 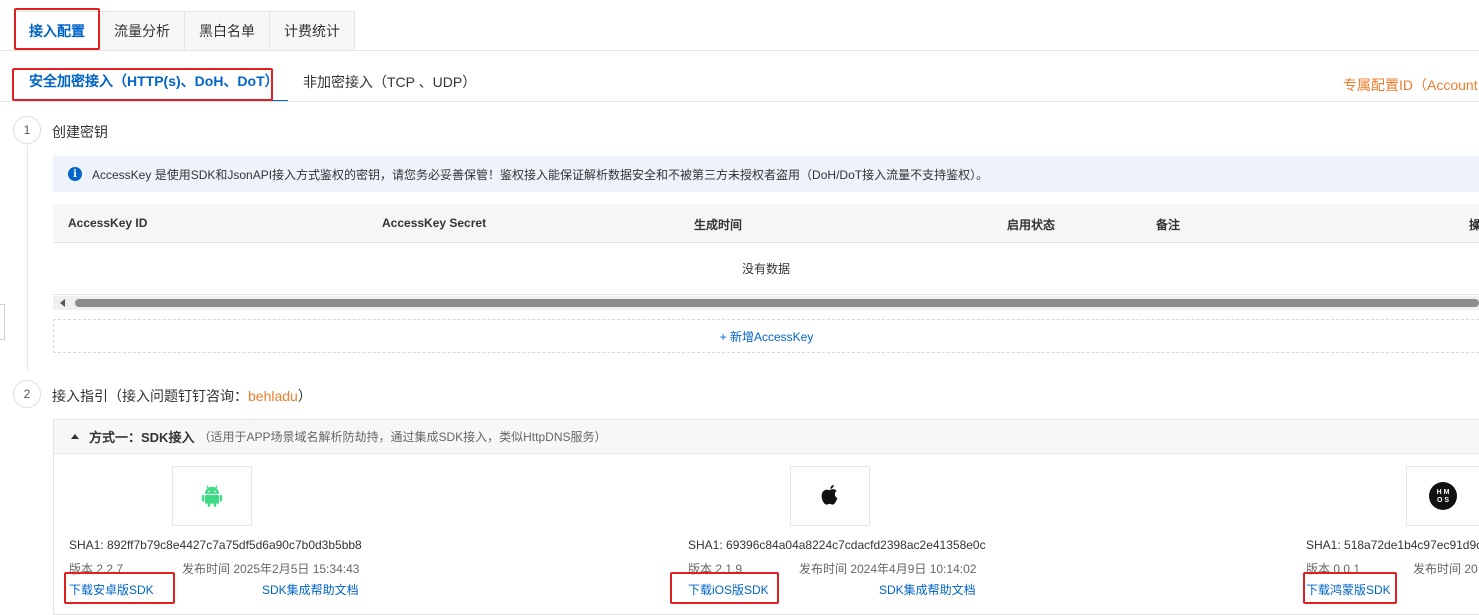 I want to click on step-1-title: 创建密钥, so click(x=80, y=132).